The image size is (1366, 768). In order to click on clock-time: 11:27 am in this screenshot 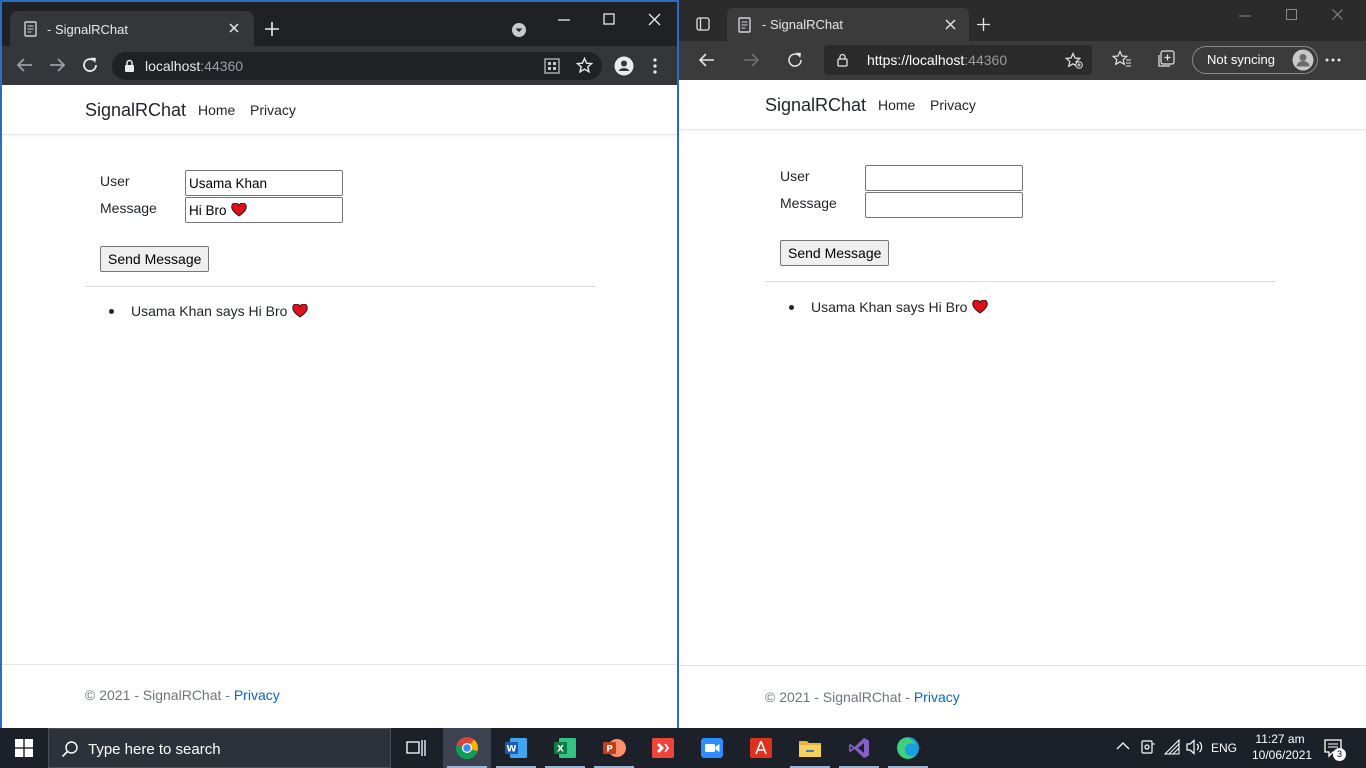, I will do `click(1280, 739)`.